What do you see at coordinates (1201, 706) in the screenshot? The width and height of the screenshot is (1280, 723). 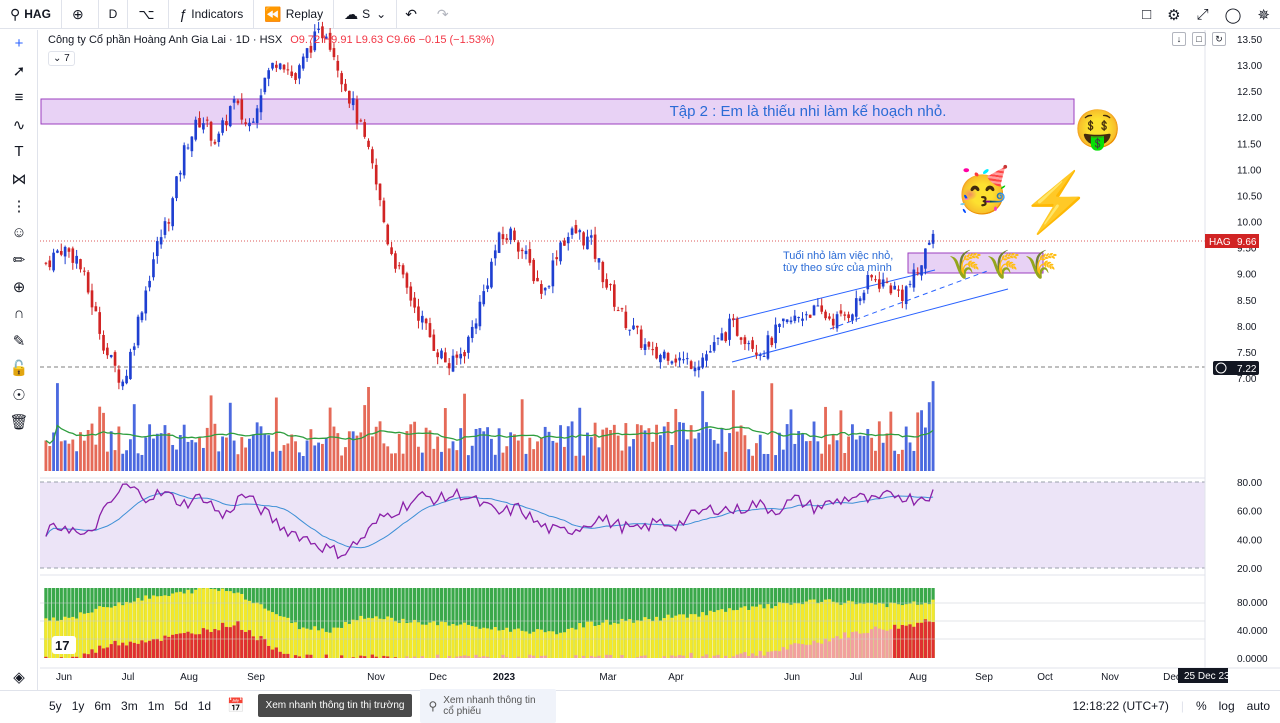 I see `percent-toggle: %` at bounding box center [1201, 706].